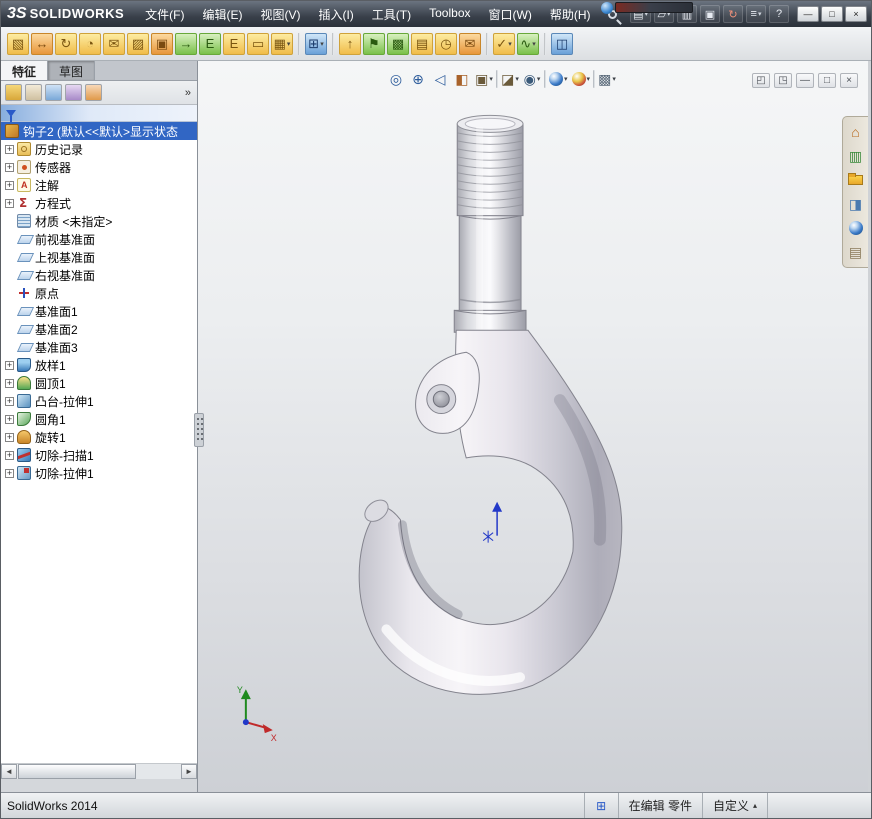 This screenshot has height=819, width=872. What do you see at coordinates (210, 43) in the screenshot?
I see `edrawings-icon: E ▾` at bounding box center [210, 43].